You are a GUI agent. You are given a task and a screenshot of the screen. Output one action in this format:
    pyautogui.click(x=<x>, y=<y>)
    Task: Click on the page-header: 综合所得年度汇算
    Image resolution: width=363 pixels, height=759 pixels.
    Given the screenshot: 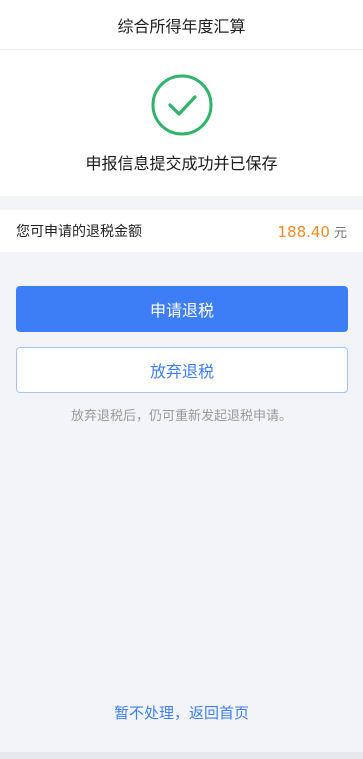 What is the action you would take?
    pyautogui.click(x=181, y=25)
    